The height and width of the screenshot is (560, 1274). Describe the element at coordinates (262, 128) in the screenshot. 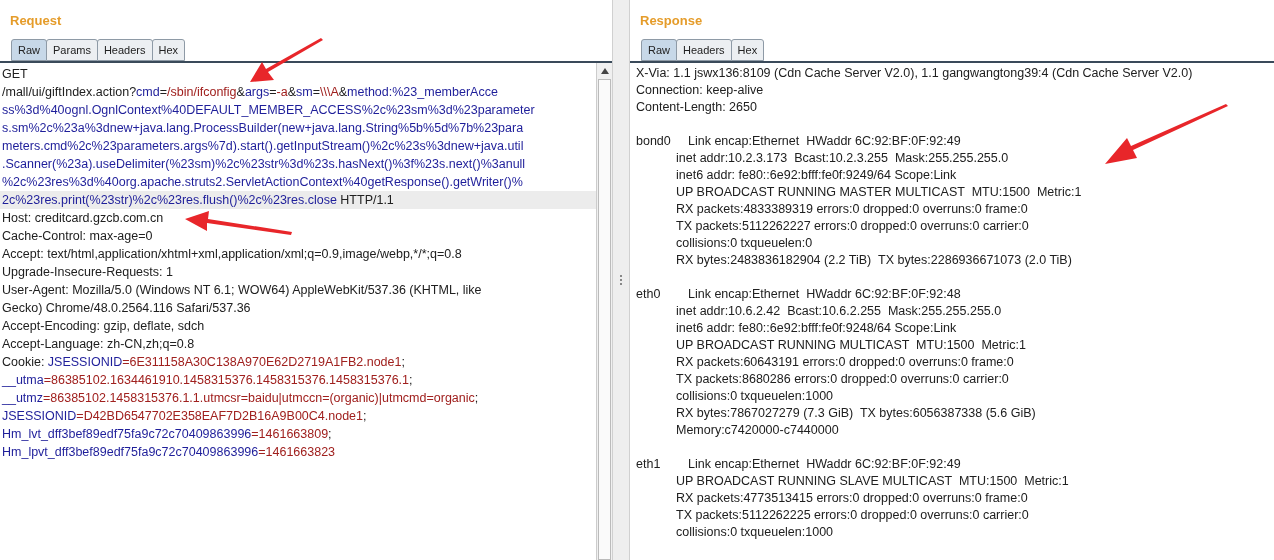

I see `request-line: s.sm%2c%23a%3dnew+java.lang.ProcessBuilder(new+java.lang.String%5b%5d%7b%23para` at that location.